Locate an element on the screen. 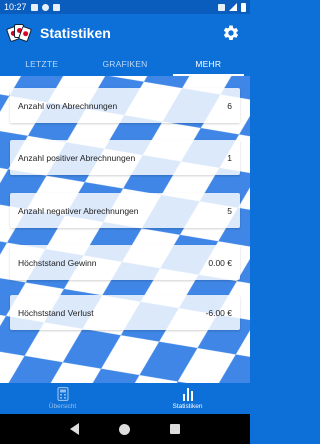  home-icon is located at coordinates (124, 429).